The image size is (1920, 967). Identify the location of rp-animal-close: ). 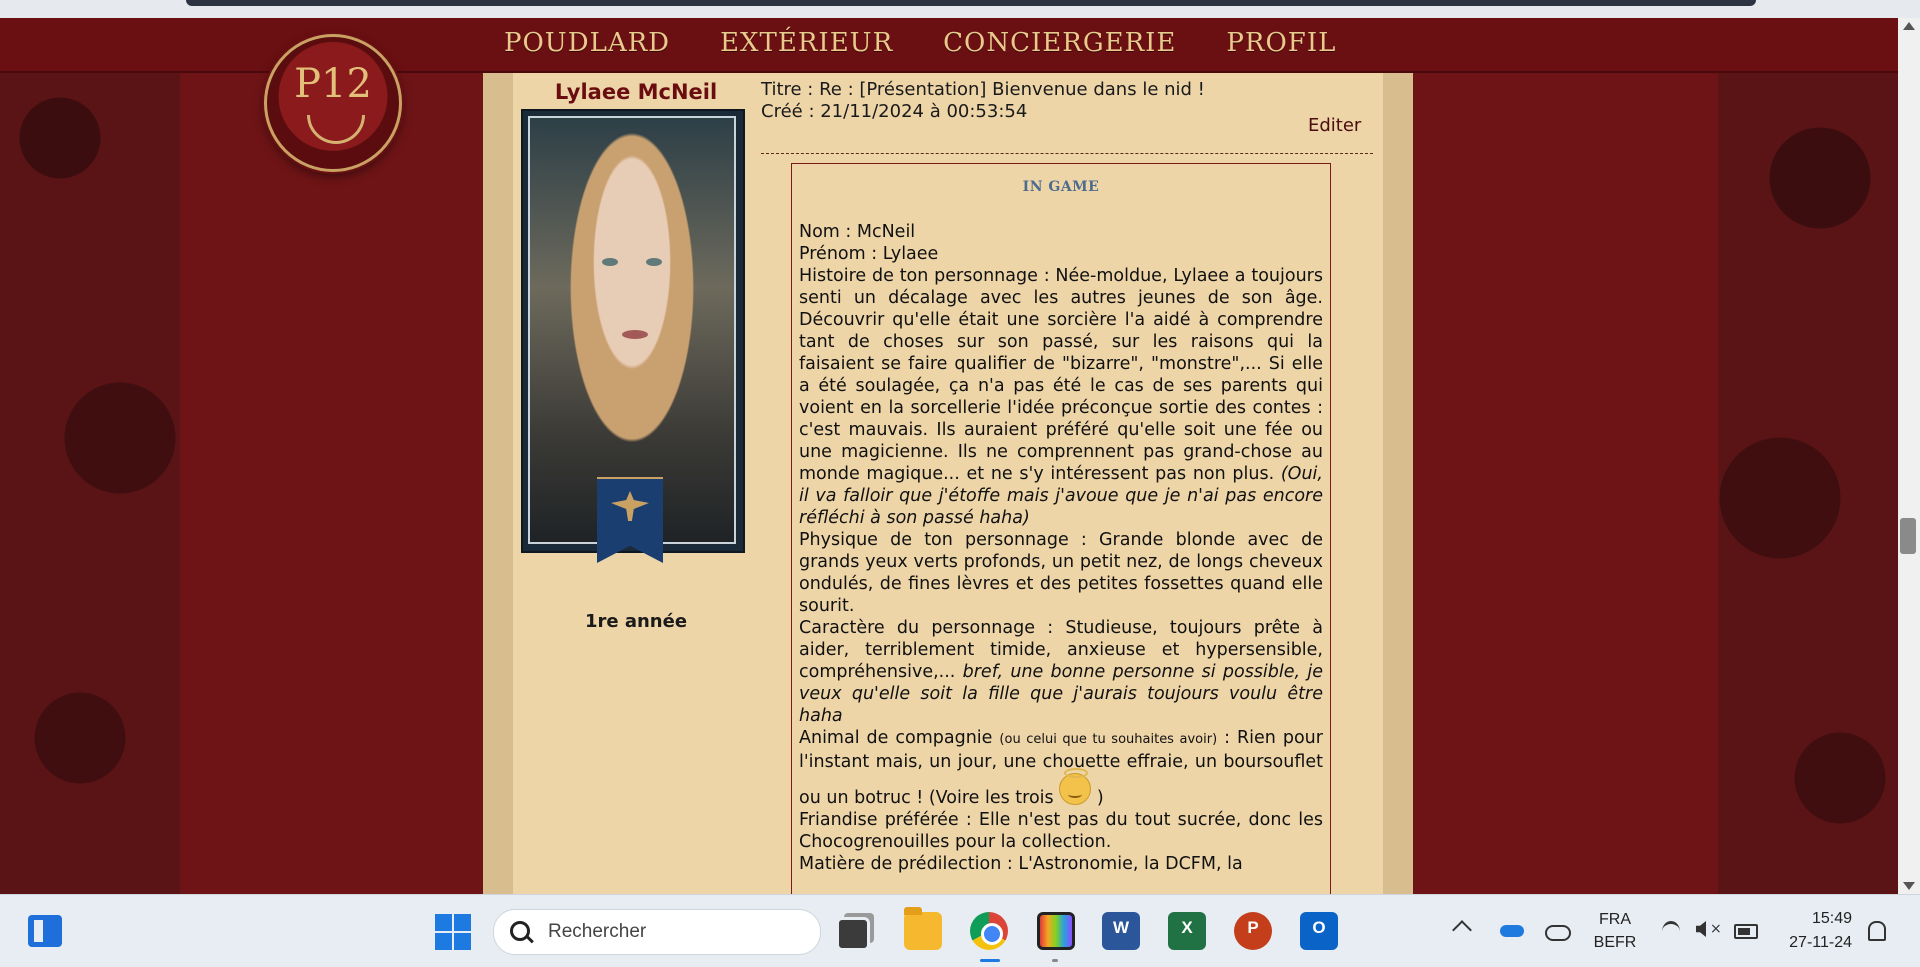
(1100, 798).